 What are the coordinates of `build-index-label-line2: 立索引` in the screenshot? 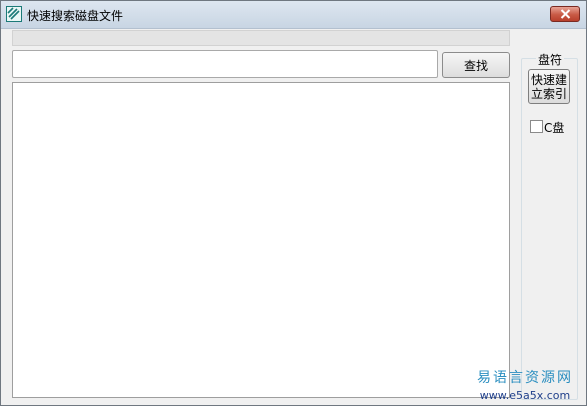 It's located at (548, 94).